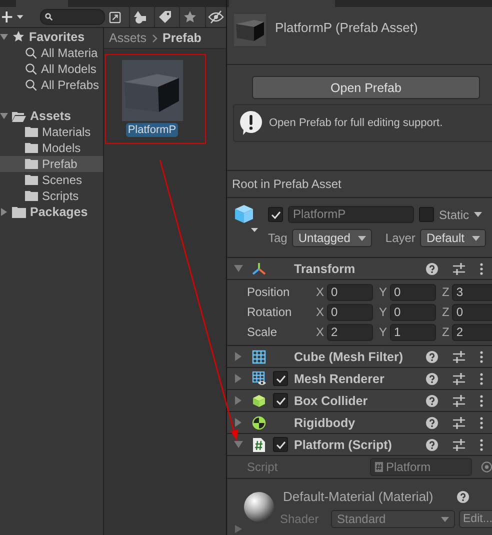 The width and height of the screenshot is (492, 535). Describe the element at coordinates (128, 38) in the screenshot. I see `breadcrumb-item: Assets` at that location.